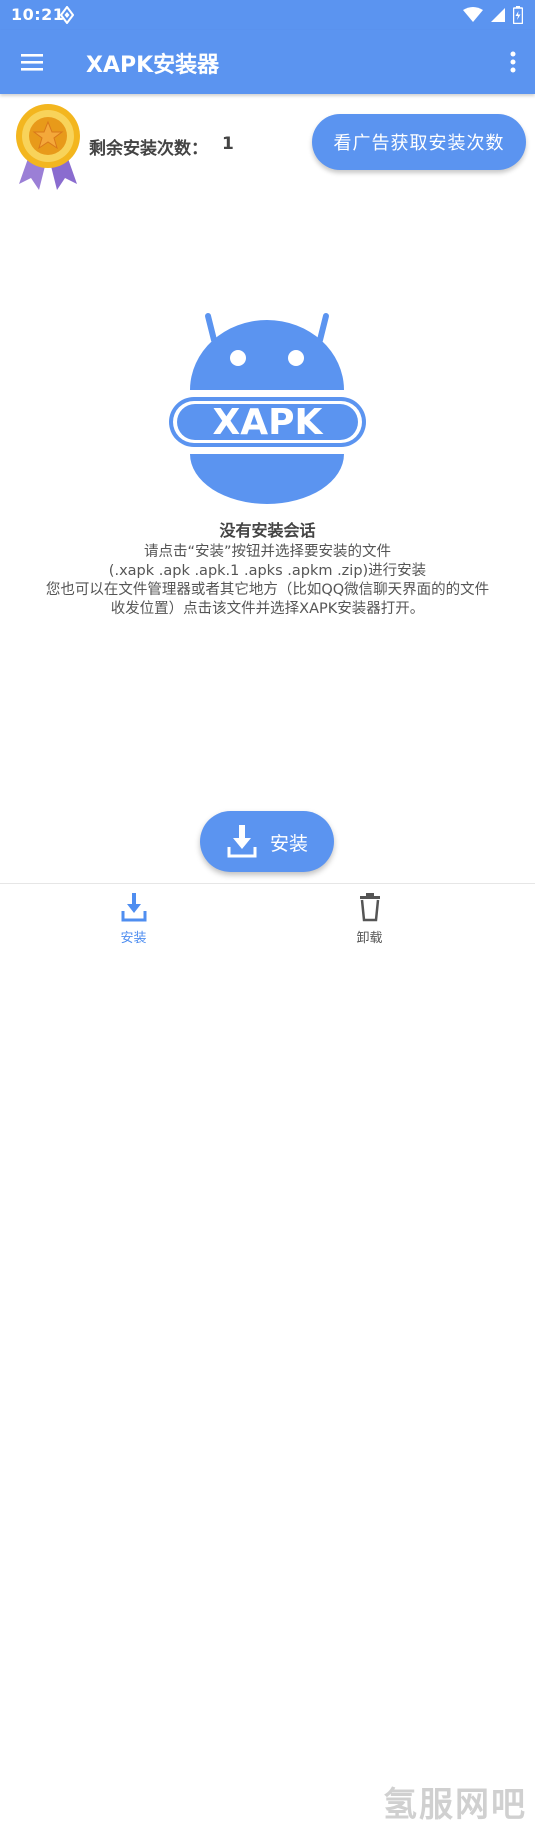  Describe the element at coordinates (289, 844) in the screenshot. I see `install-button-label: 安装` at that location.